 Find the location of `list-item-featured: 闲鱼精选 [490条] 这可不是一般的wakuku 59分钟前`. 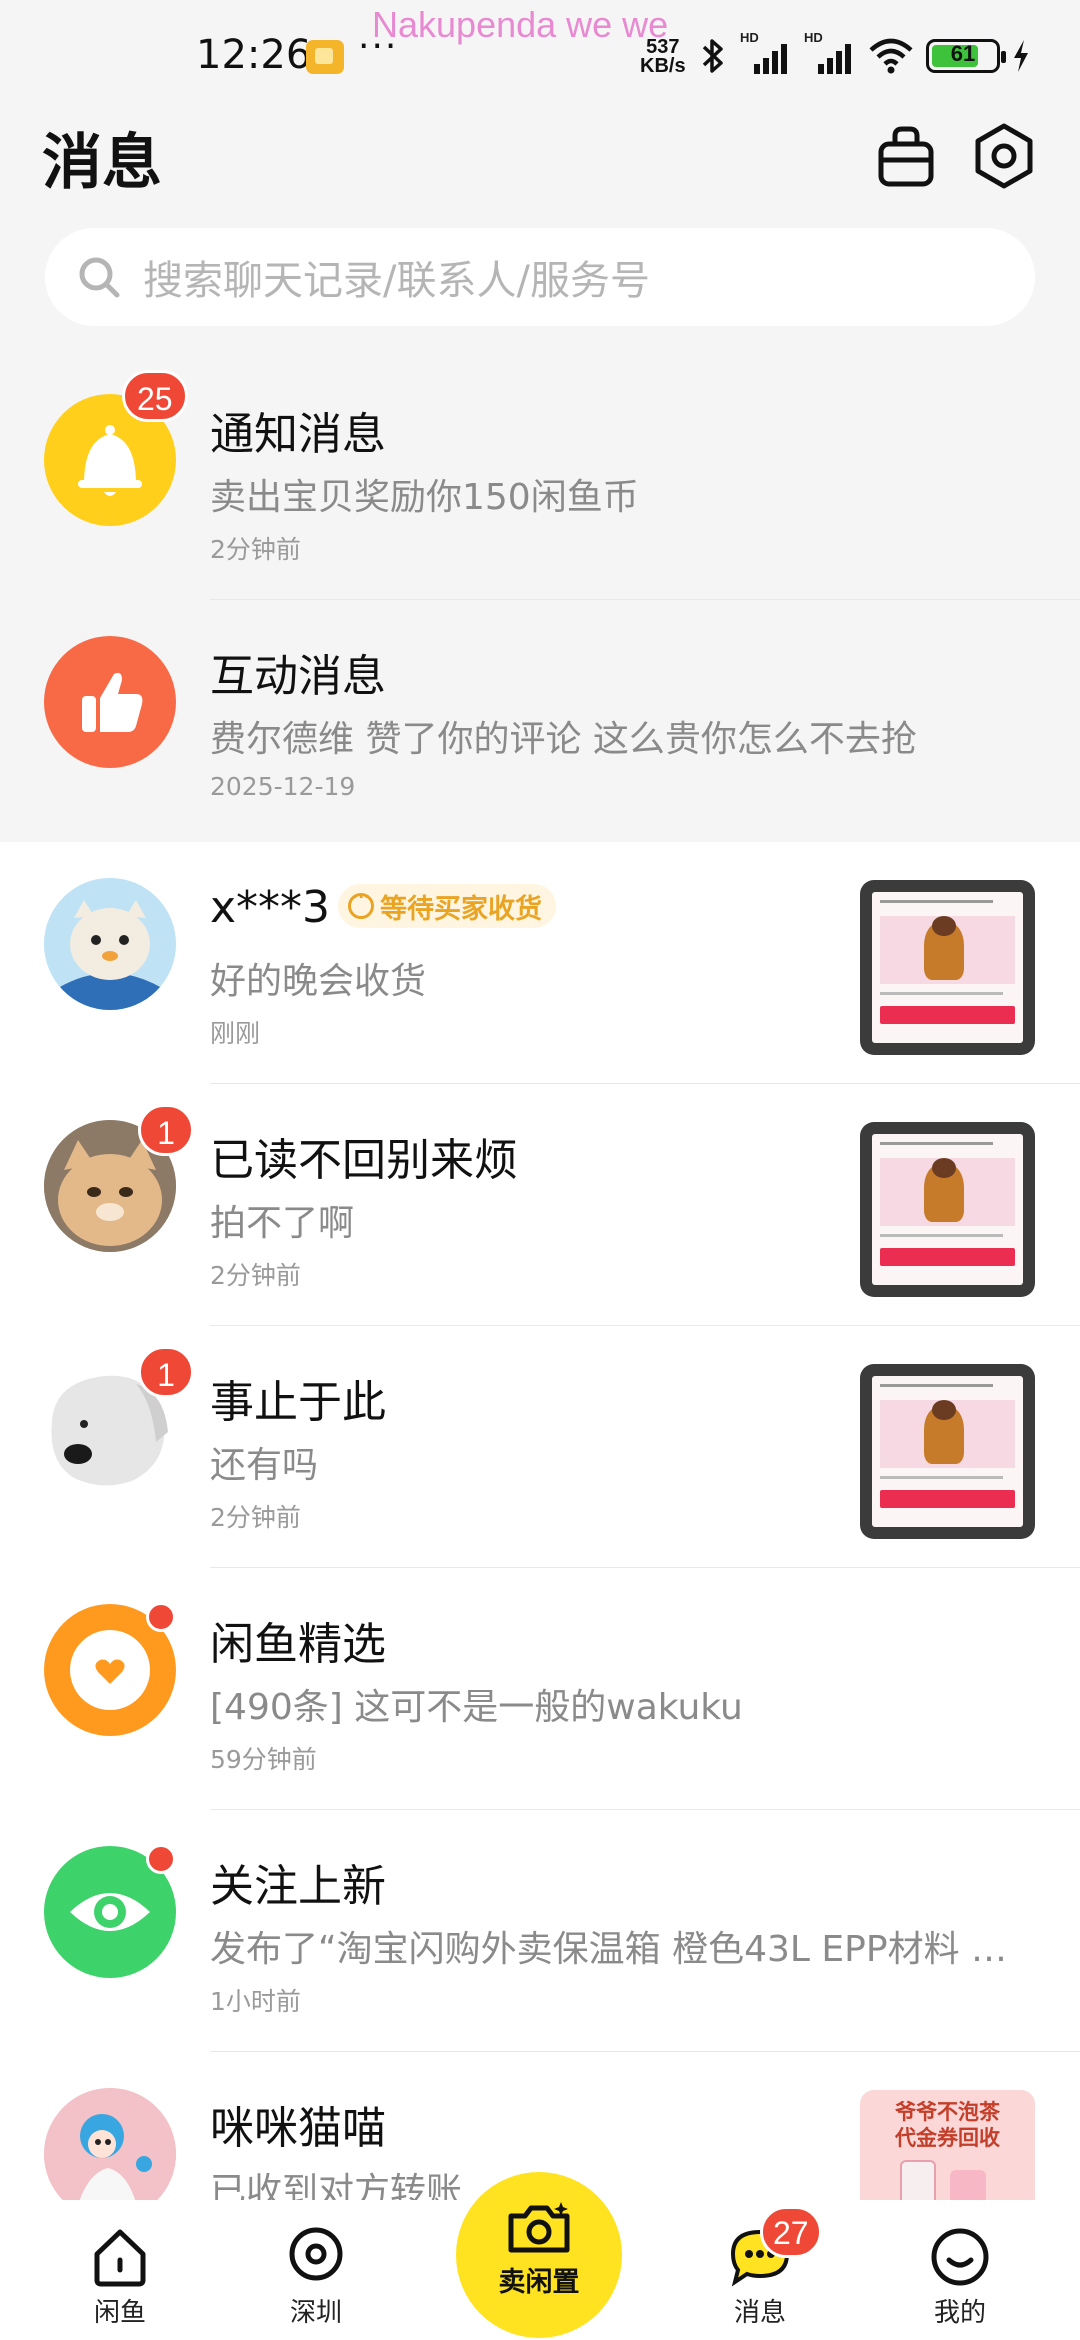

list-item-featured: 闲鱼精选 [490条] 这可不是一般的wakuku 59分钟前 is located at coordinates (540, 1689).